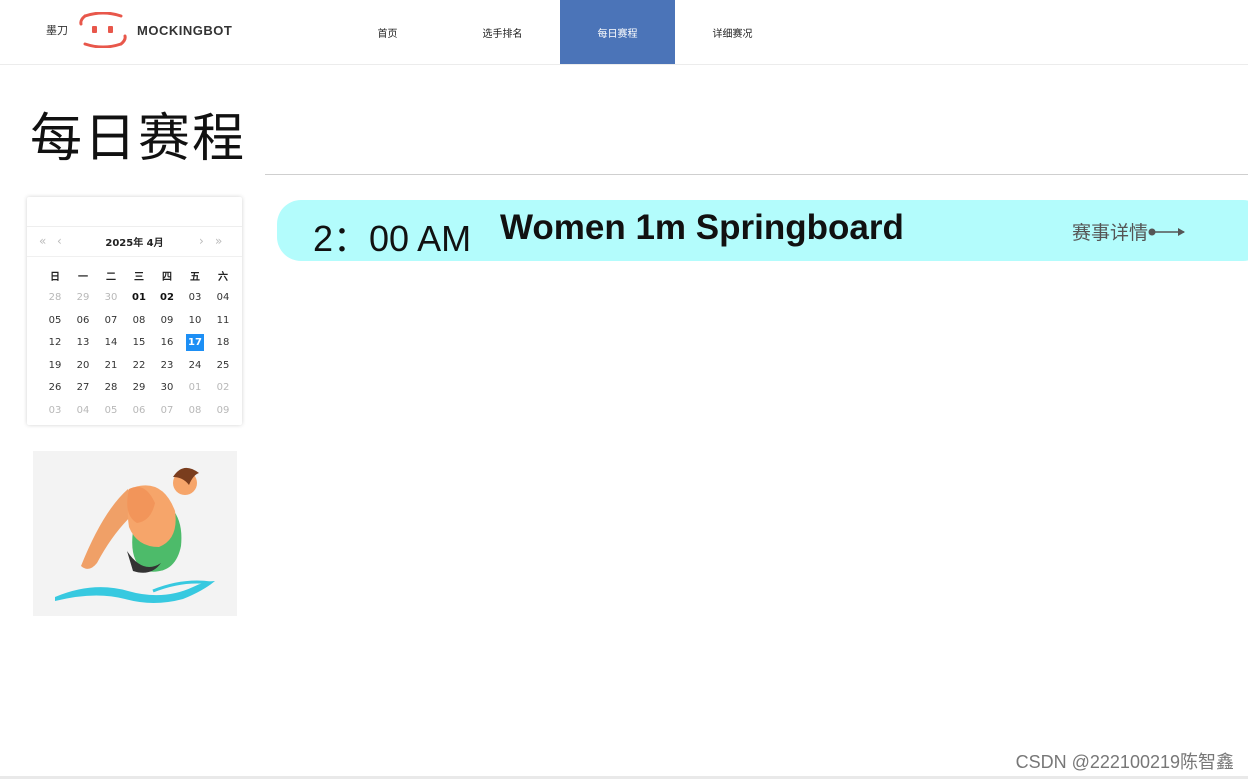 This screenshot has height=779, width=1248. Describe the element at coordinates (756, 174) in the screenshot. I see `title-divider` at that location.